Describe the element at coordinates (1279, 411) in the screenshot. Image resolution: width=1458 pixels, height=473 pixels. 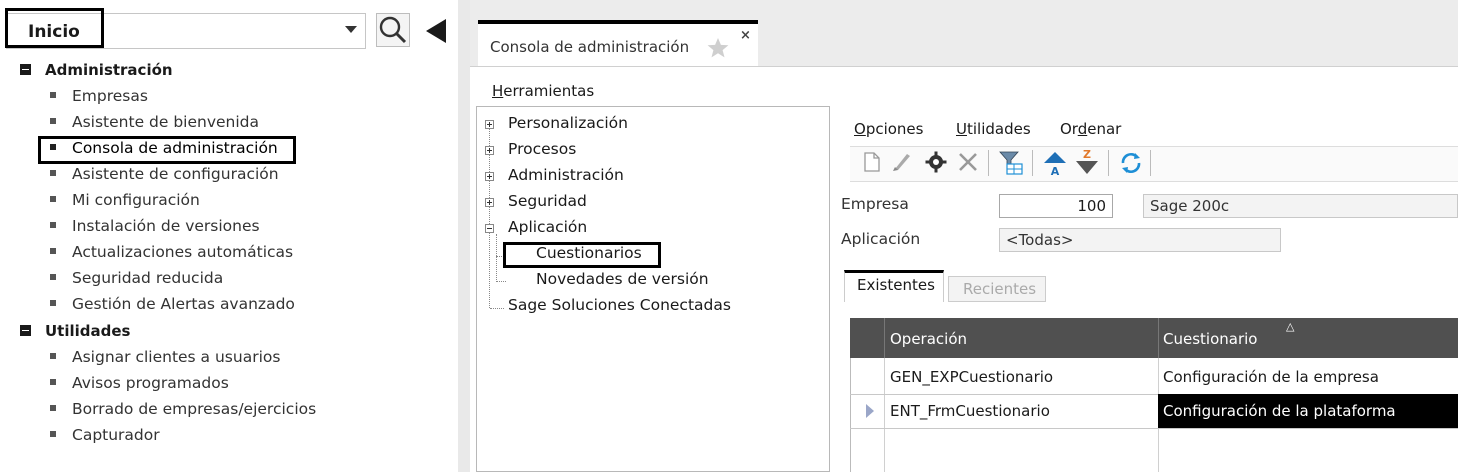
I see `cell-cuestionario: Configuración de la plataforma` at that location.